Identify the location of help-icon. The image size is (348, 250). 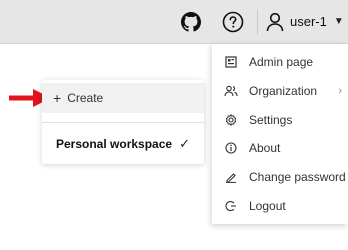
(233, 22).